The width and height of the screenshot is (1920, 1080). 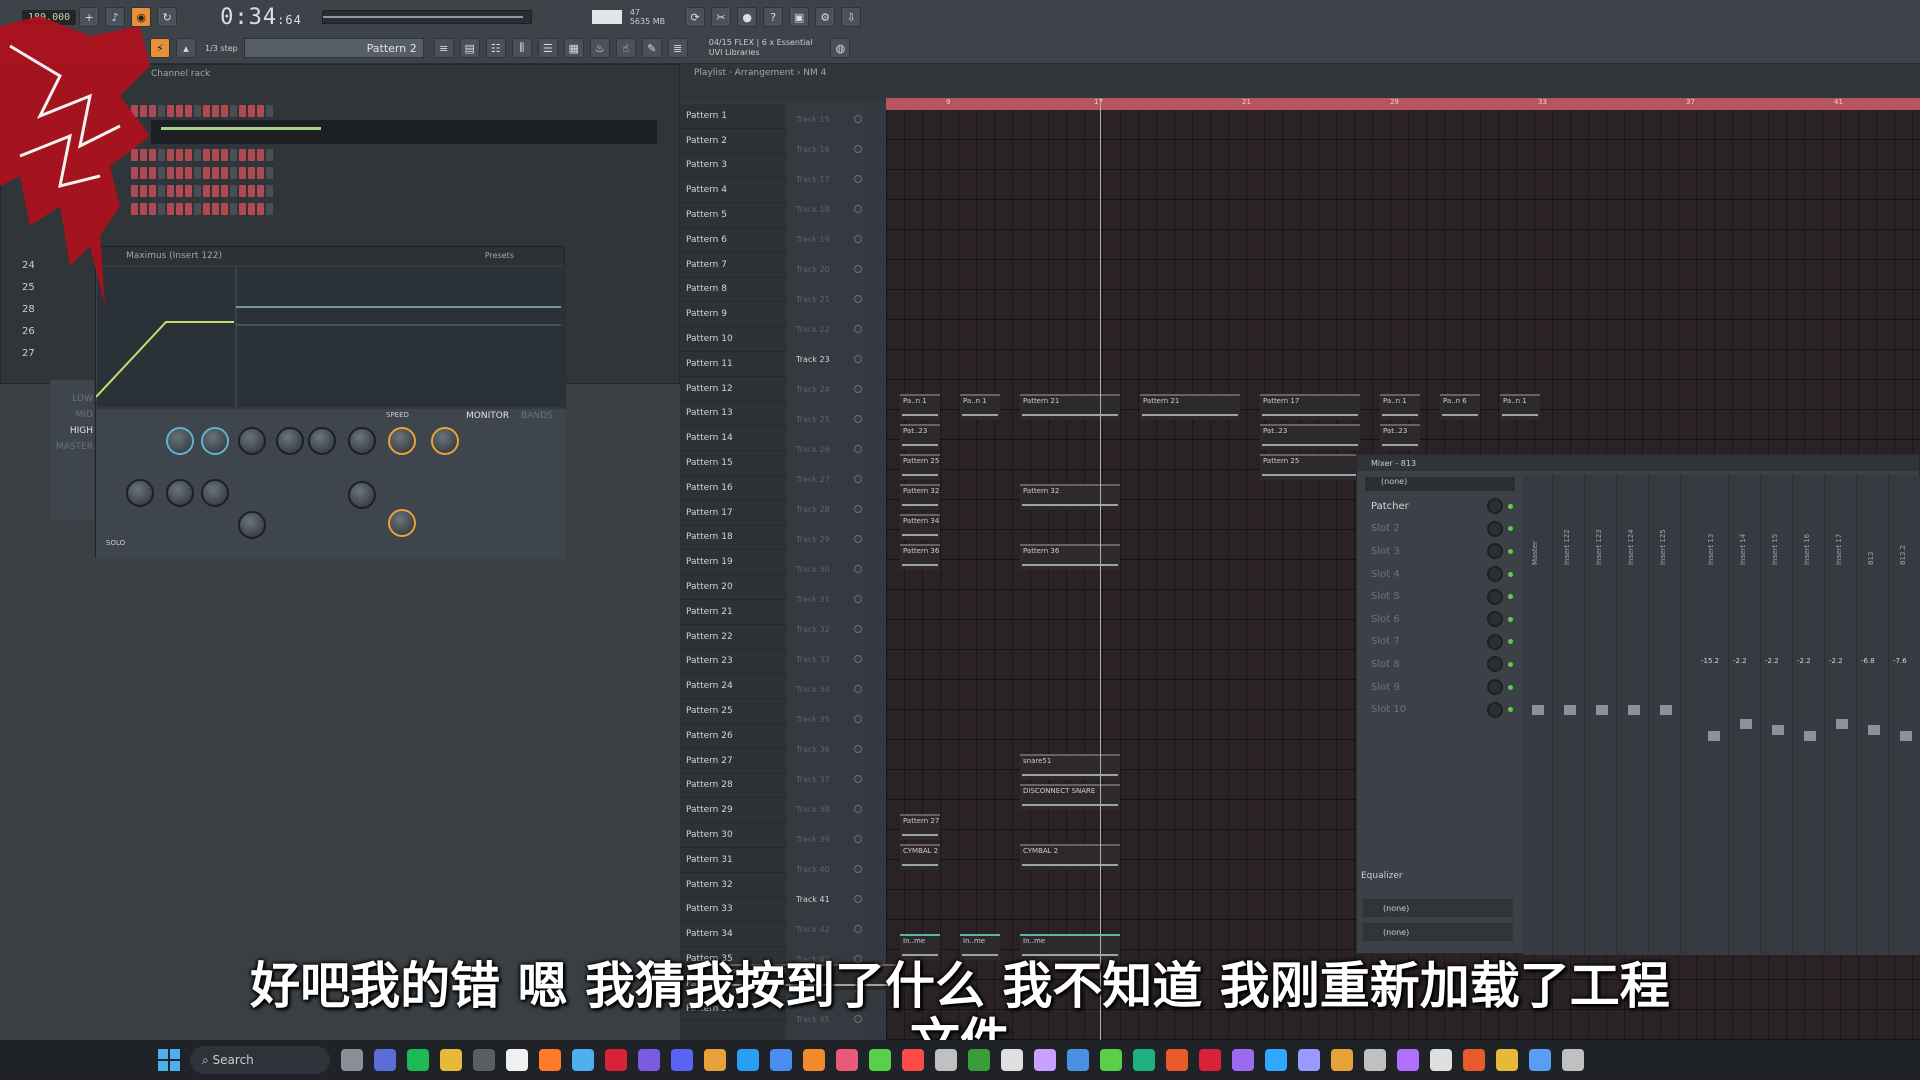 I want to click on mixer-effect-slot: Slot 9, so click(x=1438, y=687).